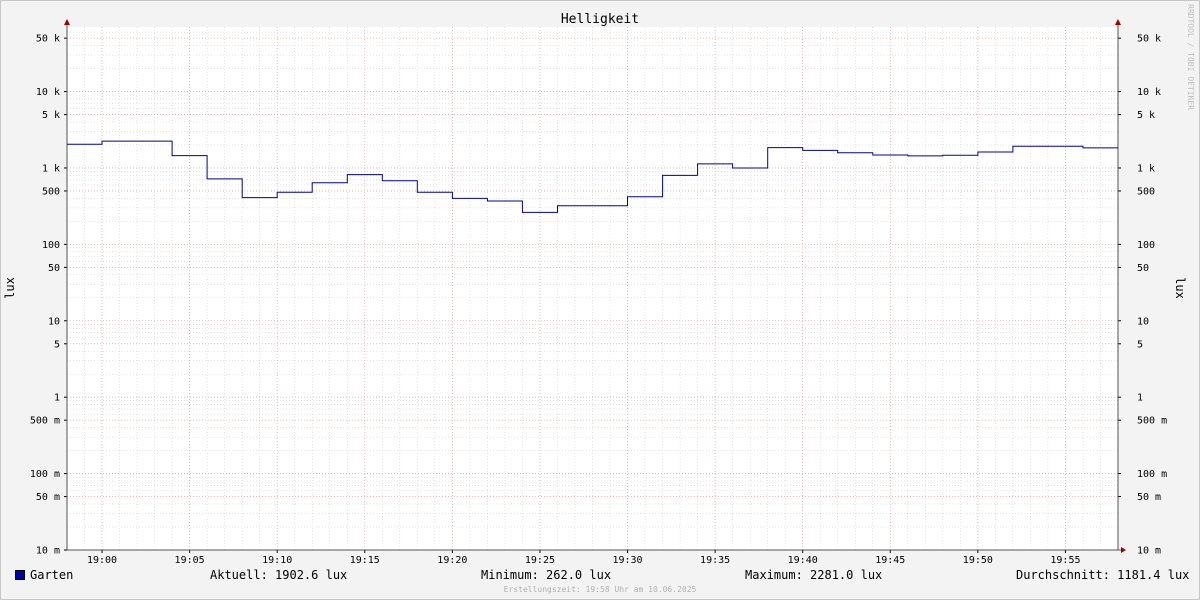 The height and width of the screenshot is (600, 1200). Describe the element at coordinates (1180, 288) in the screenshot. I see `y-axis-label-right: lux` at that location.